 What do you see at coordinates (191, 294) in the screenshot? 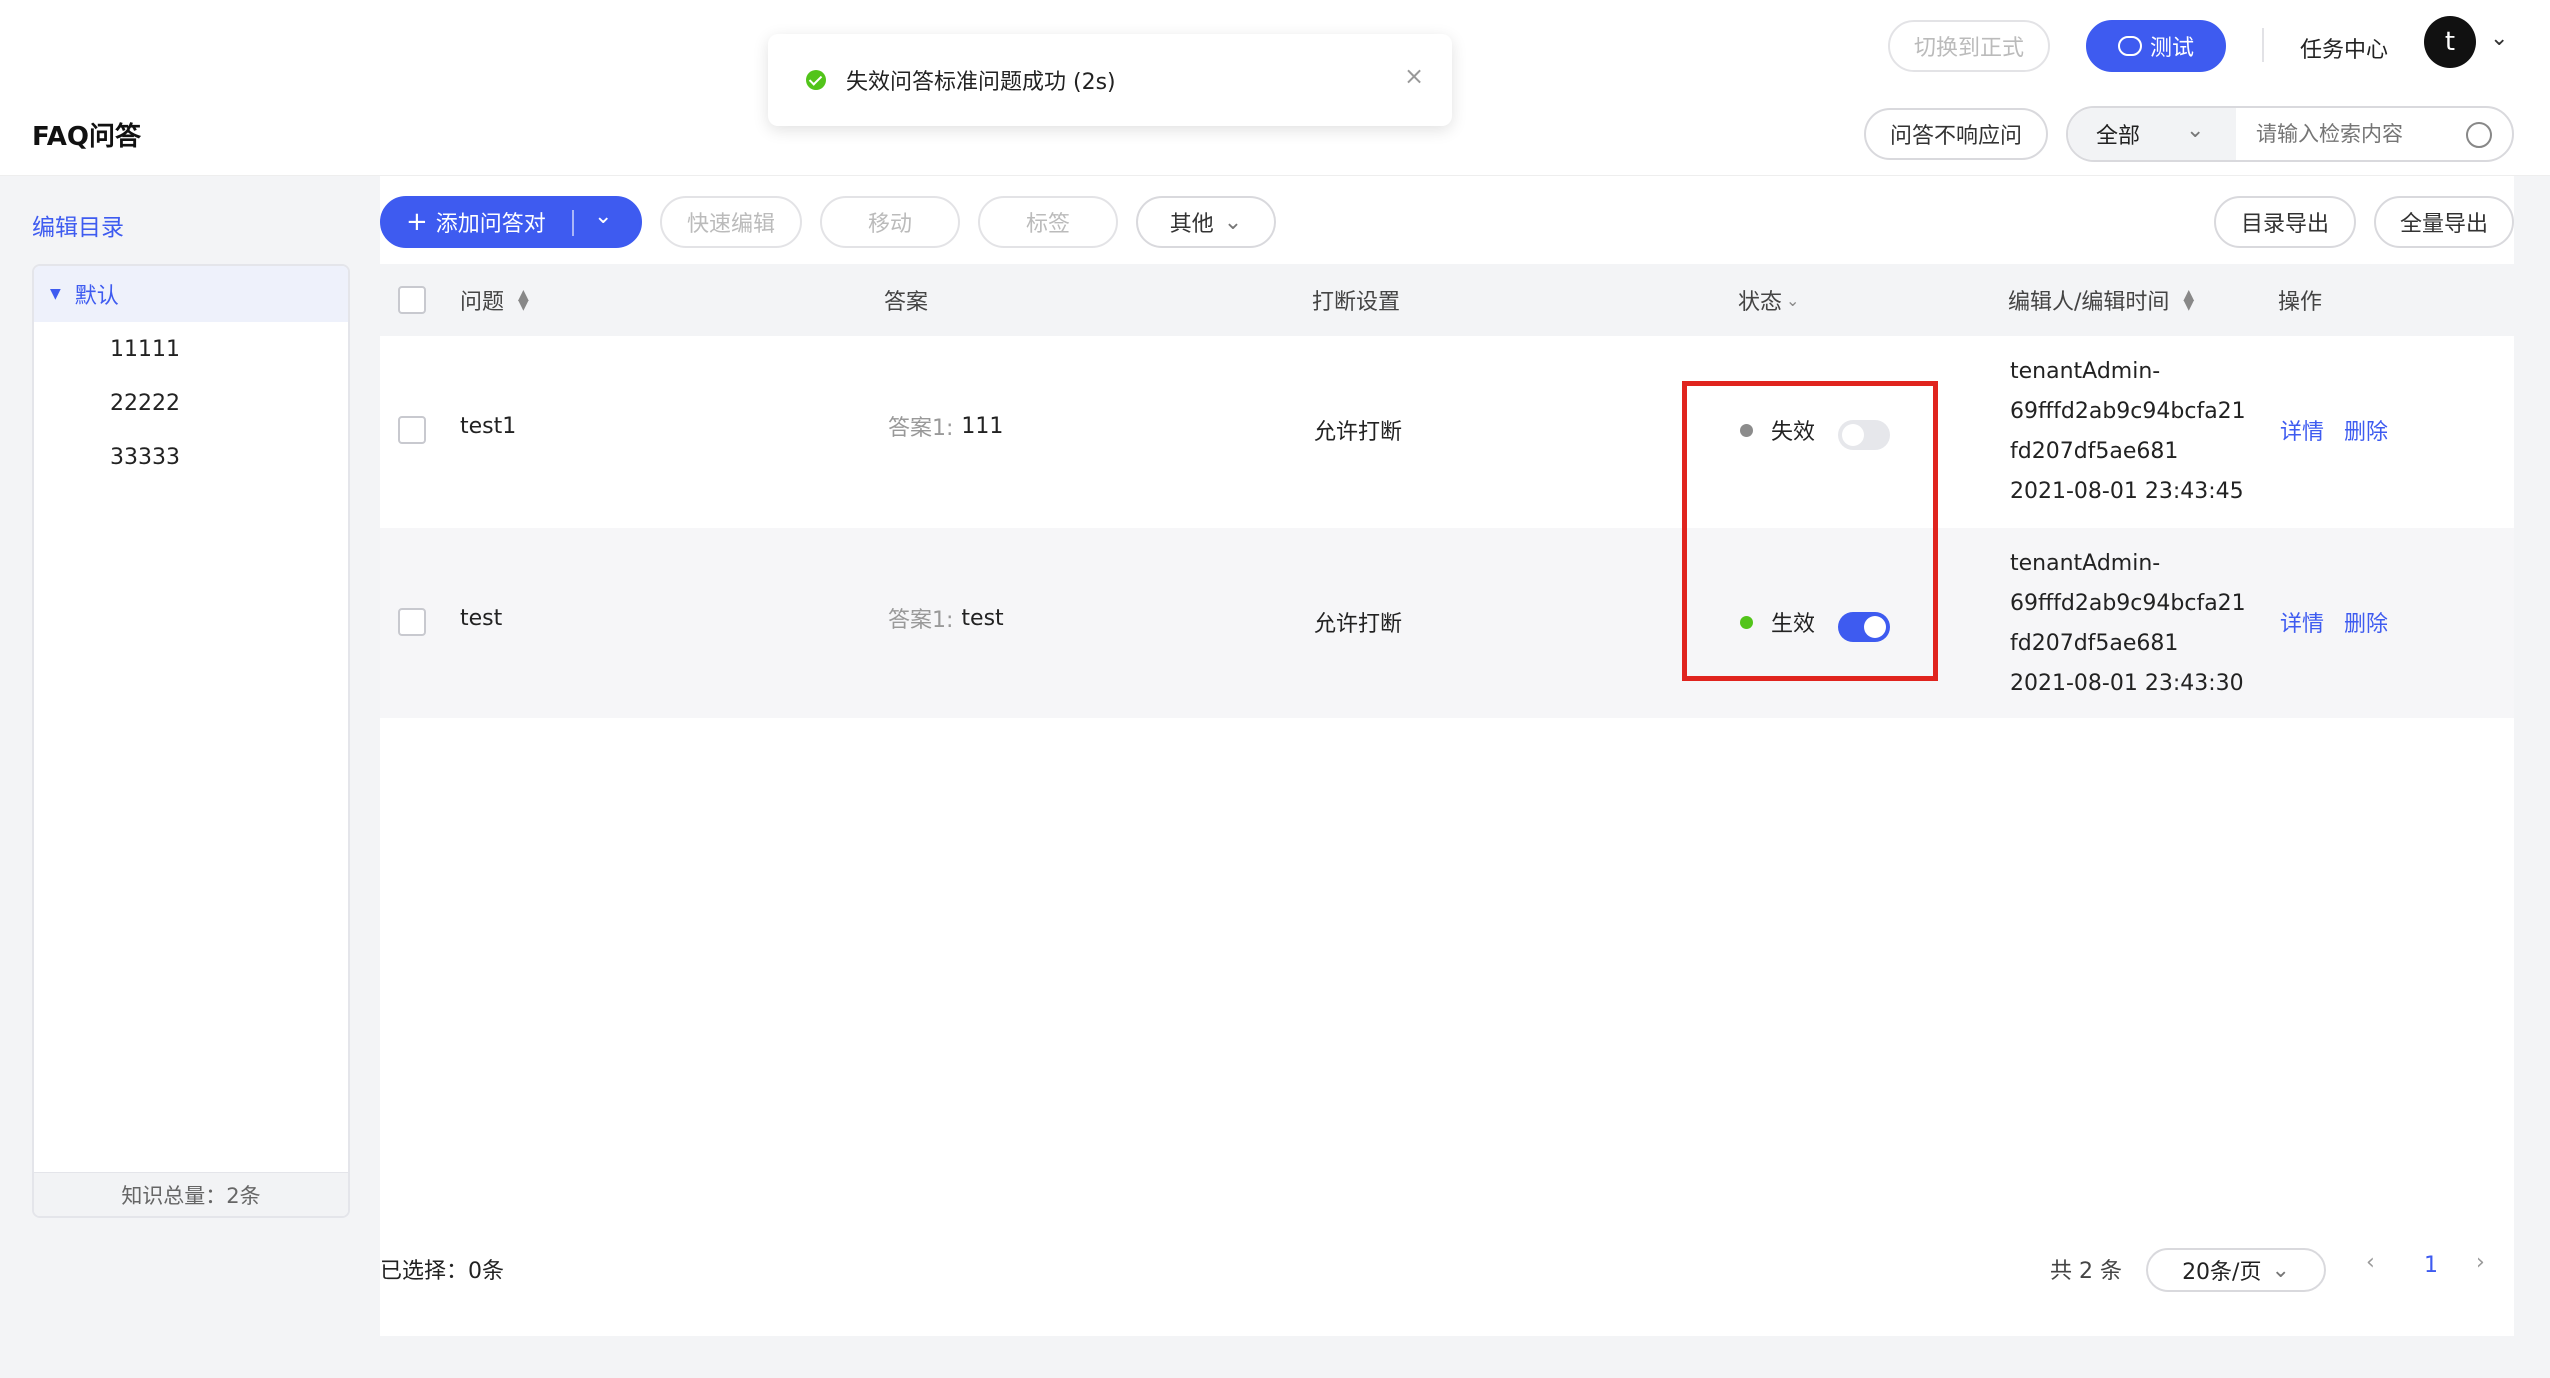
I see `tree-item-default: ▼ 默认` at bounding box center [191, 294].